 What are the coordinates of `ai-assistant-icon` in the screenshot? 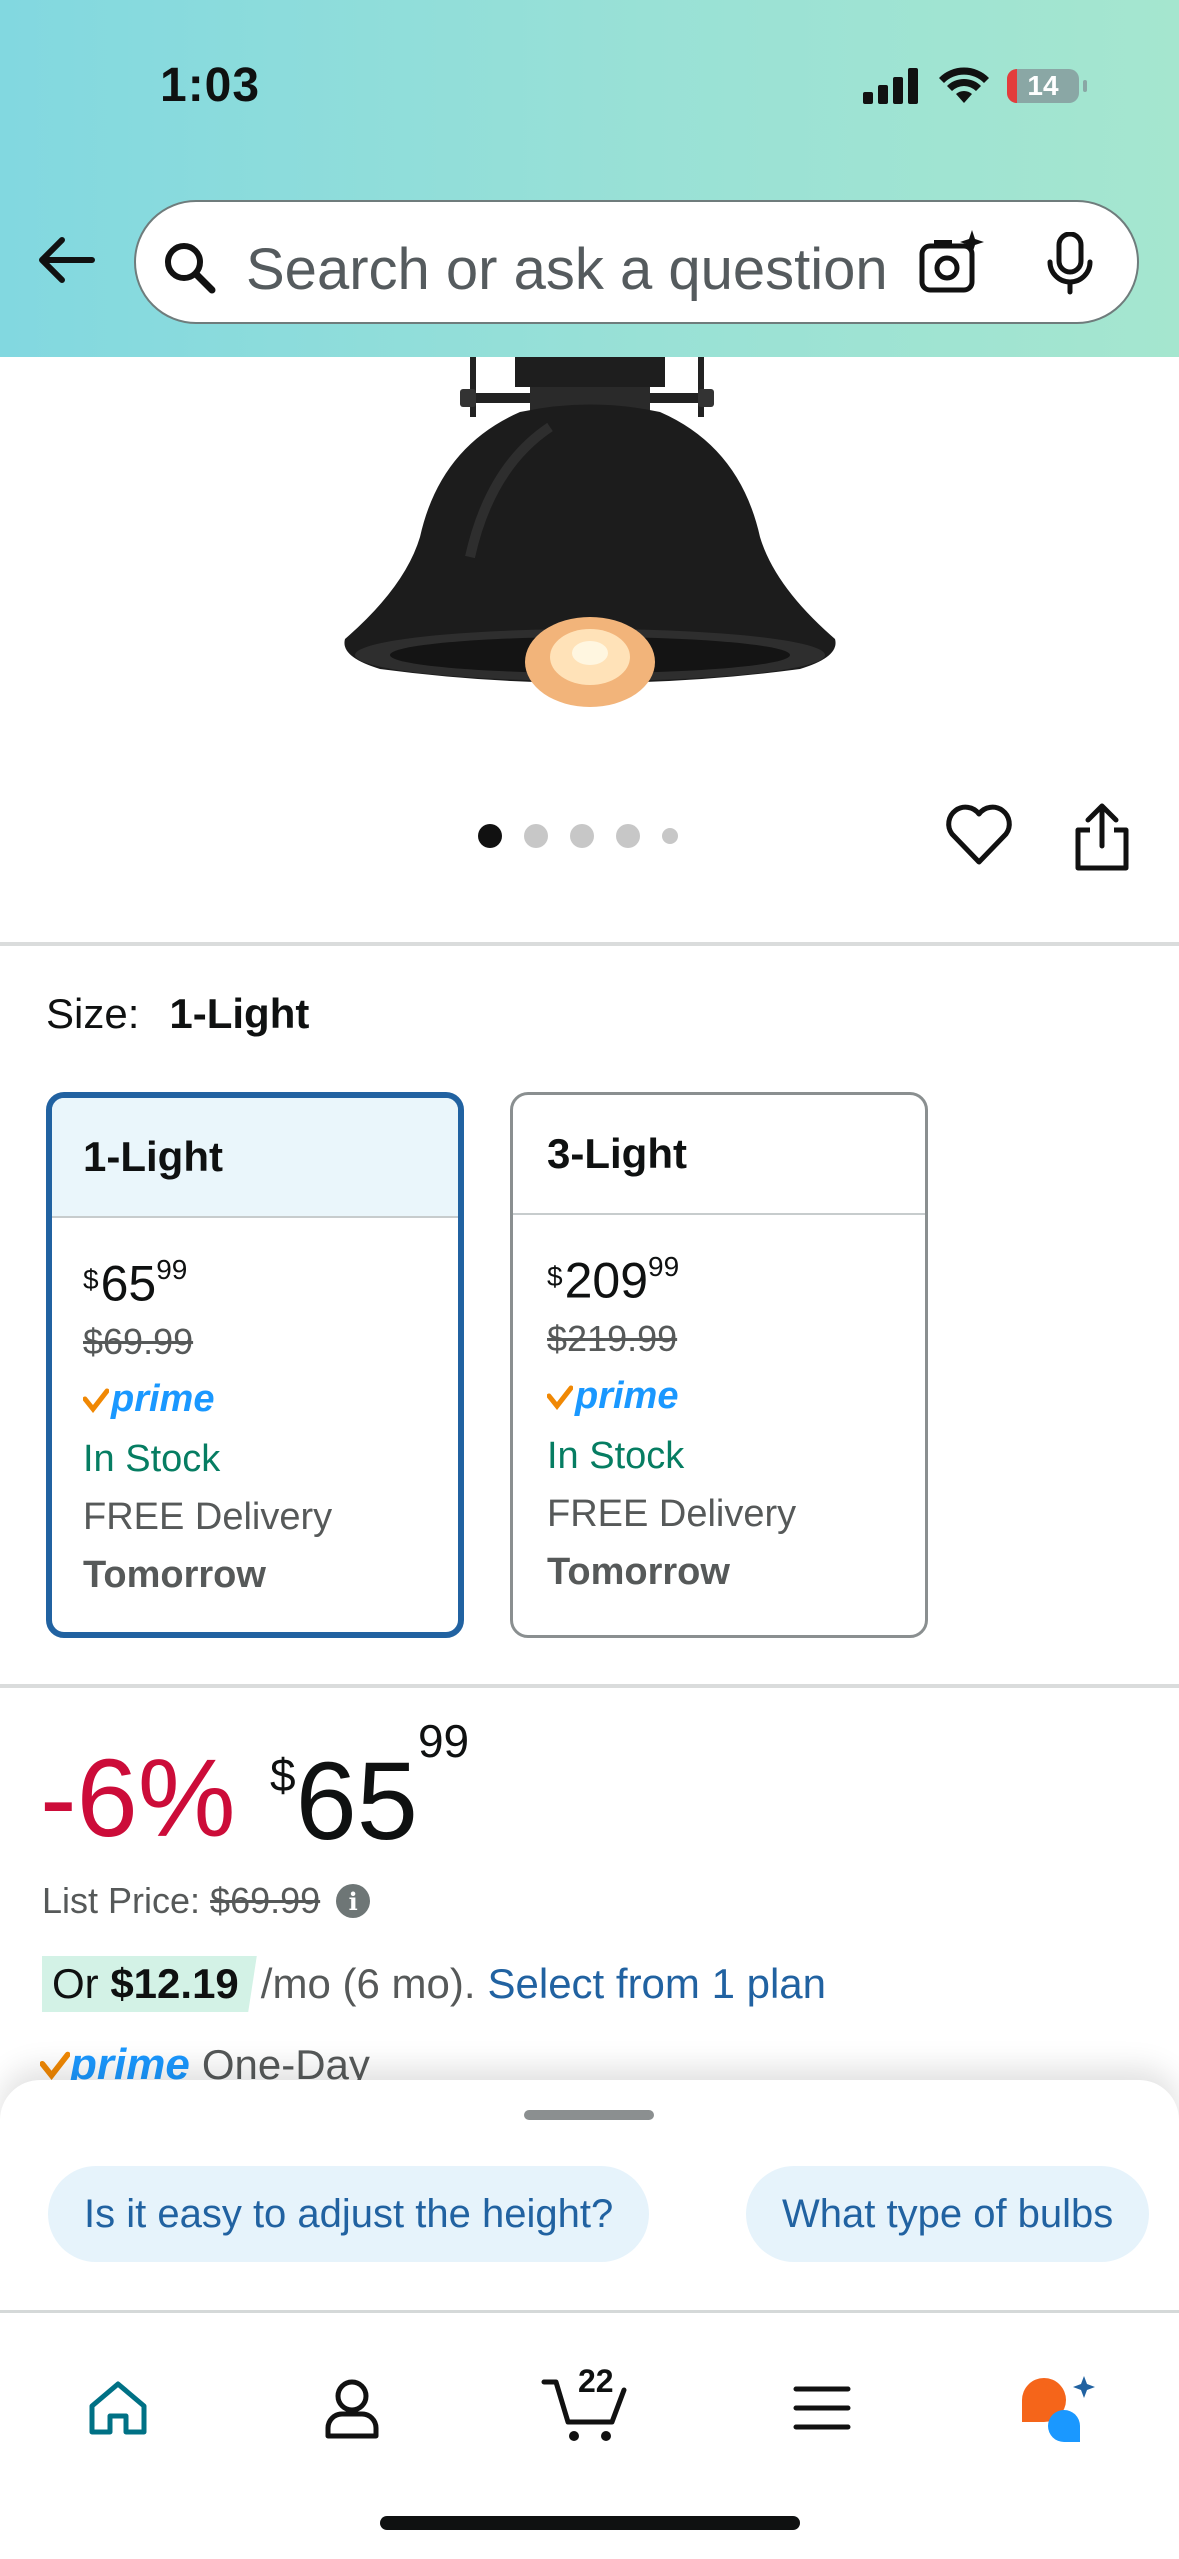 It's located at (1058, 2409).